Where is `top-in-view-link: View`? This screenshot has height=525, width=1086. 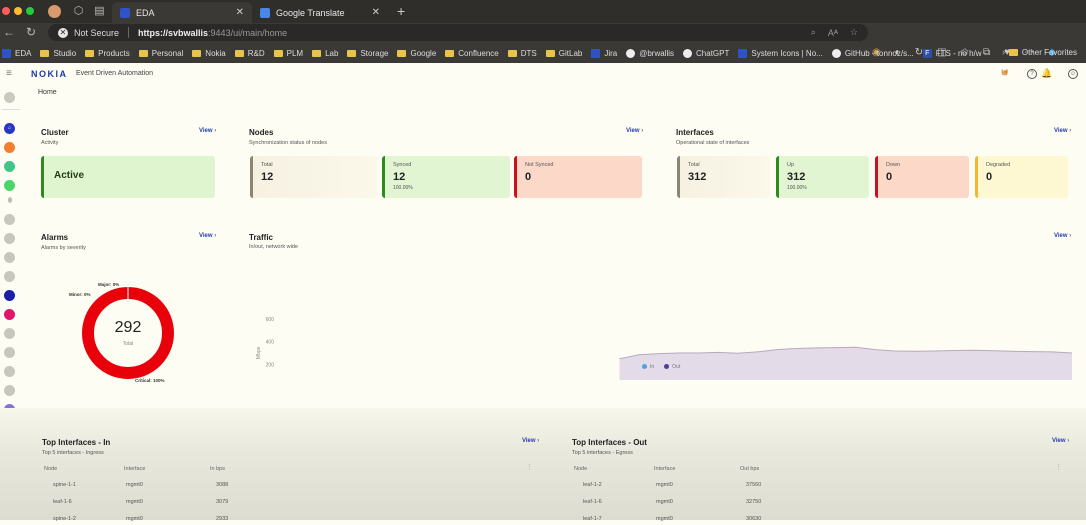
top-in-view-link: View is located at coordinates (530, 441).